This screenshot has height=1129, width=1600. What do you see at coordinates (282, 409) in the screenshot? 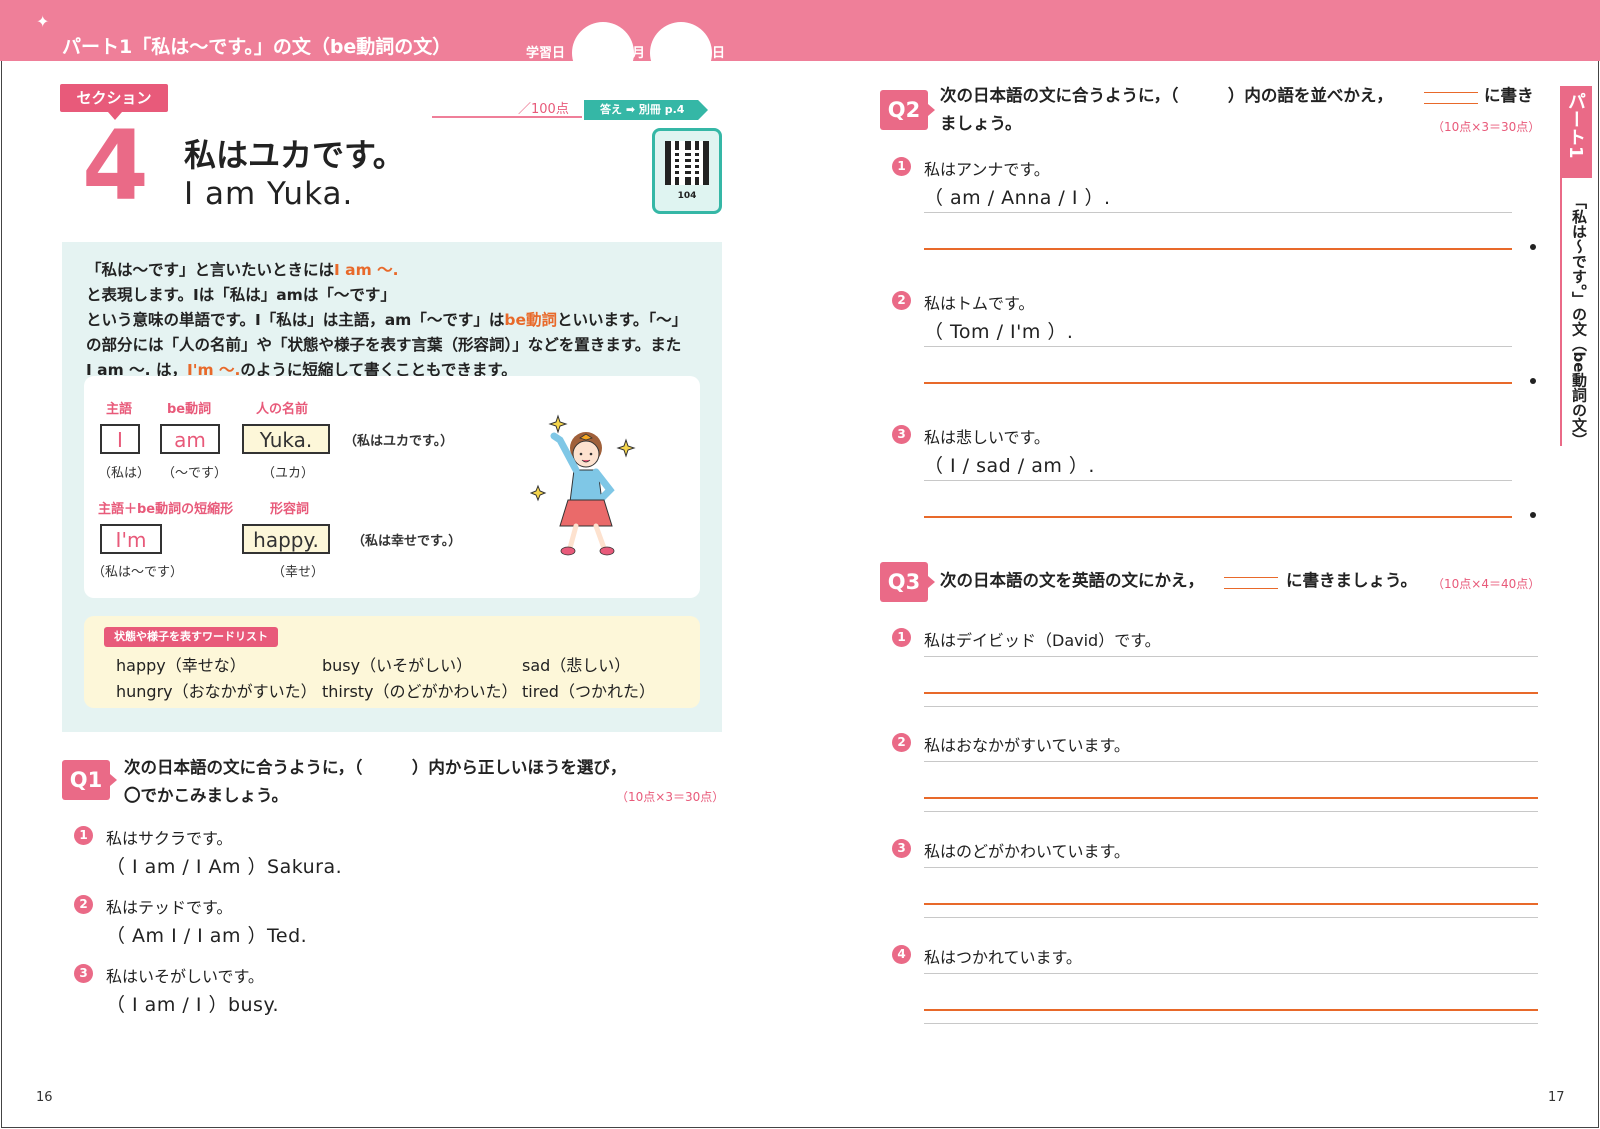
I see `label-name: 人の名前` at bounding box center [282, 409].